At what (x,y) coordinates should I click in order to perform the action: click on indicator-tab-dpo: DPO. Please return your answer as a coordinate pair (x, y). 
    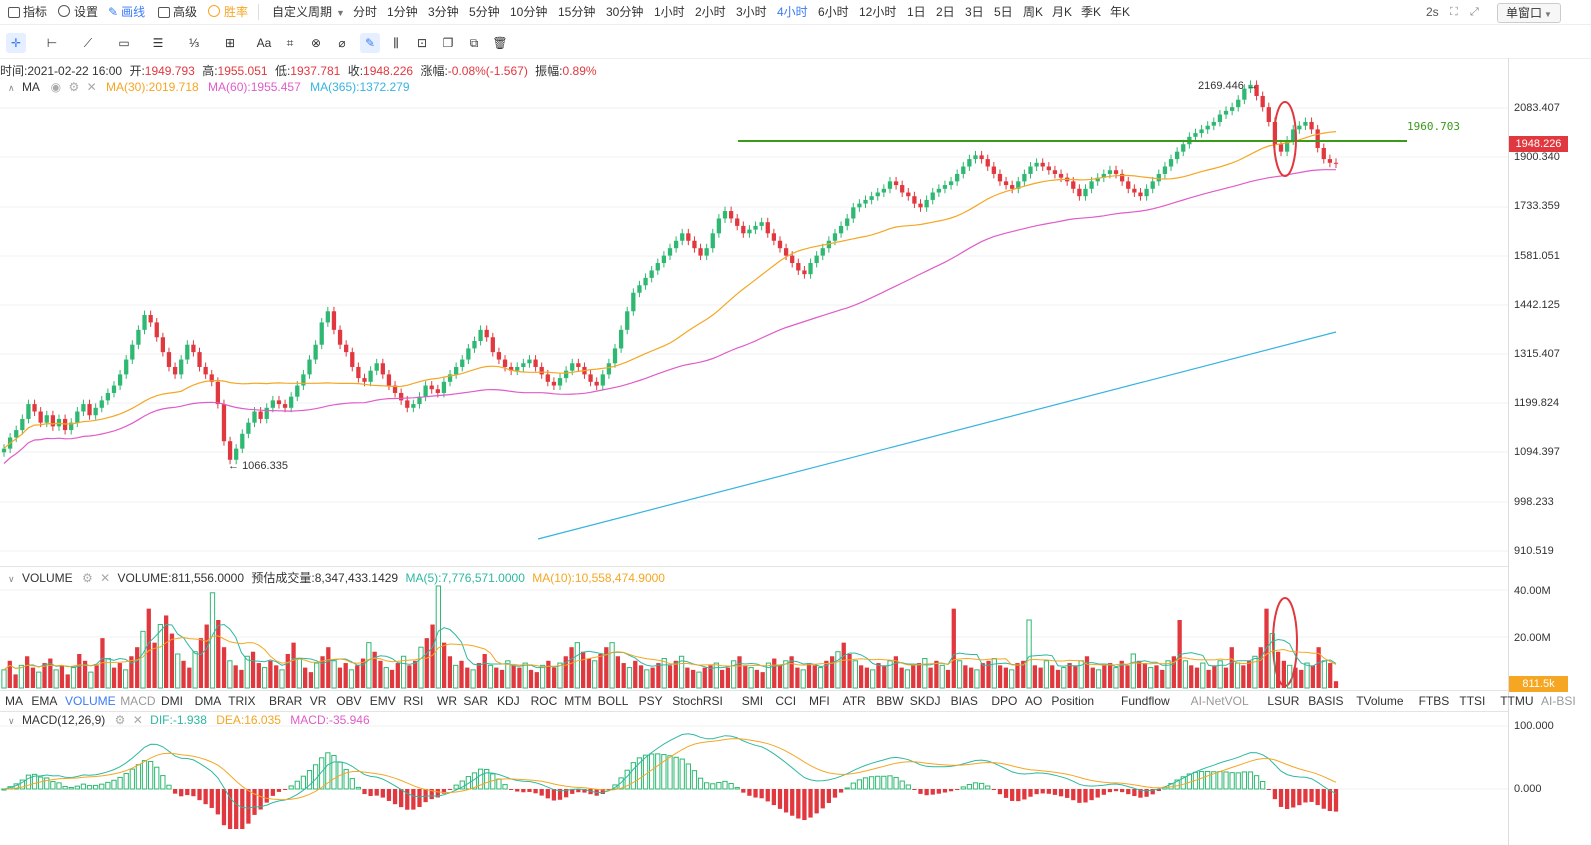
    Looking at the image, I should click on (1004, 701).